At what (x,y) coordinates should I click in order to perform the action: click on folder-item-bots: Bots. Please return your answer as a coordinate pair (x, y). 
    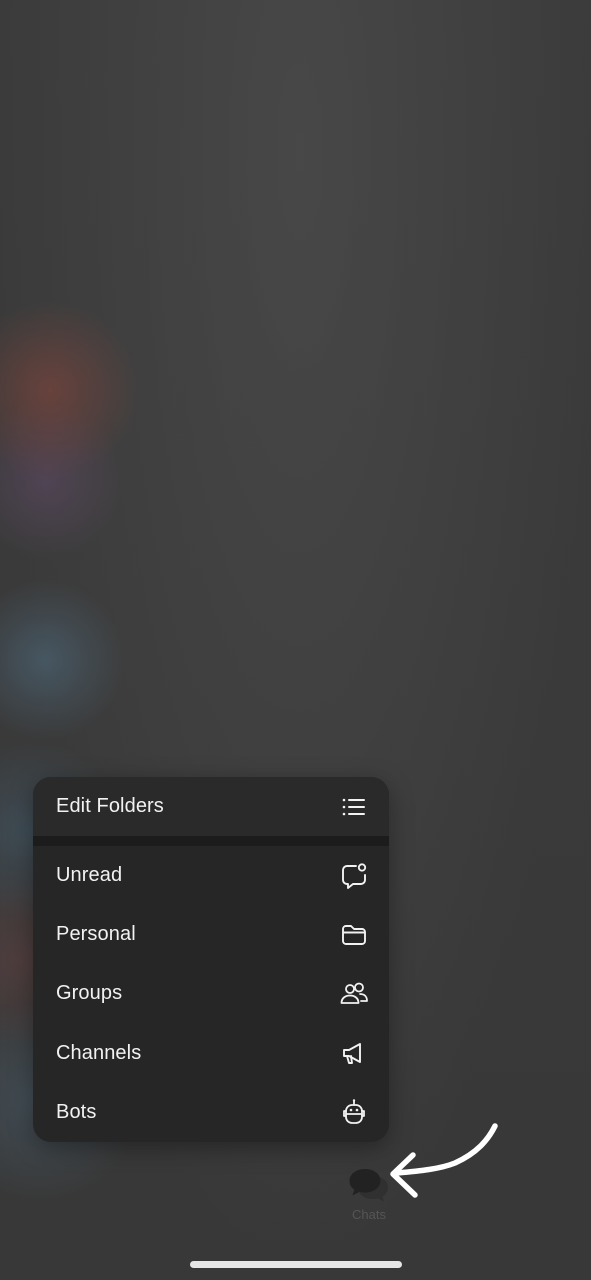
    Looking at the image, I should click on (211, 1112).